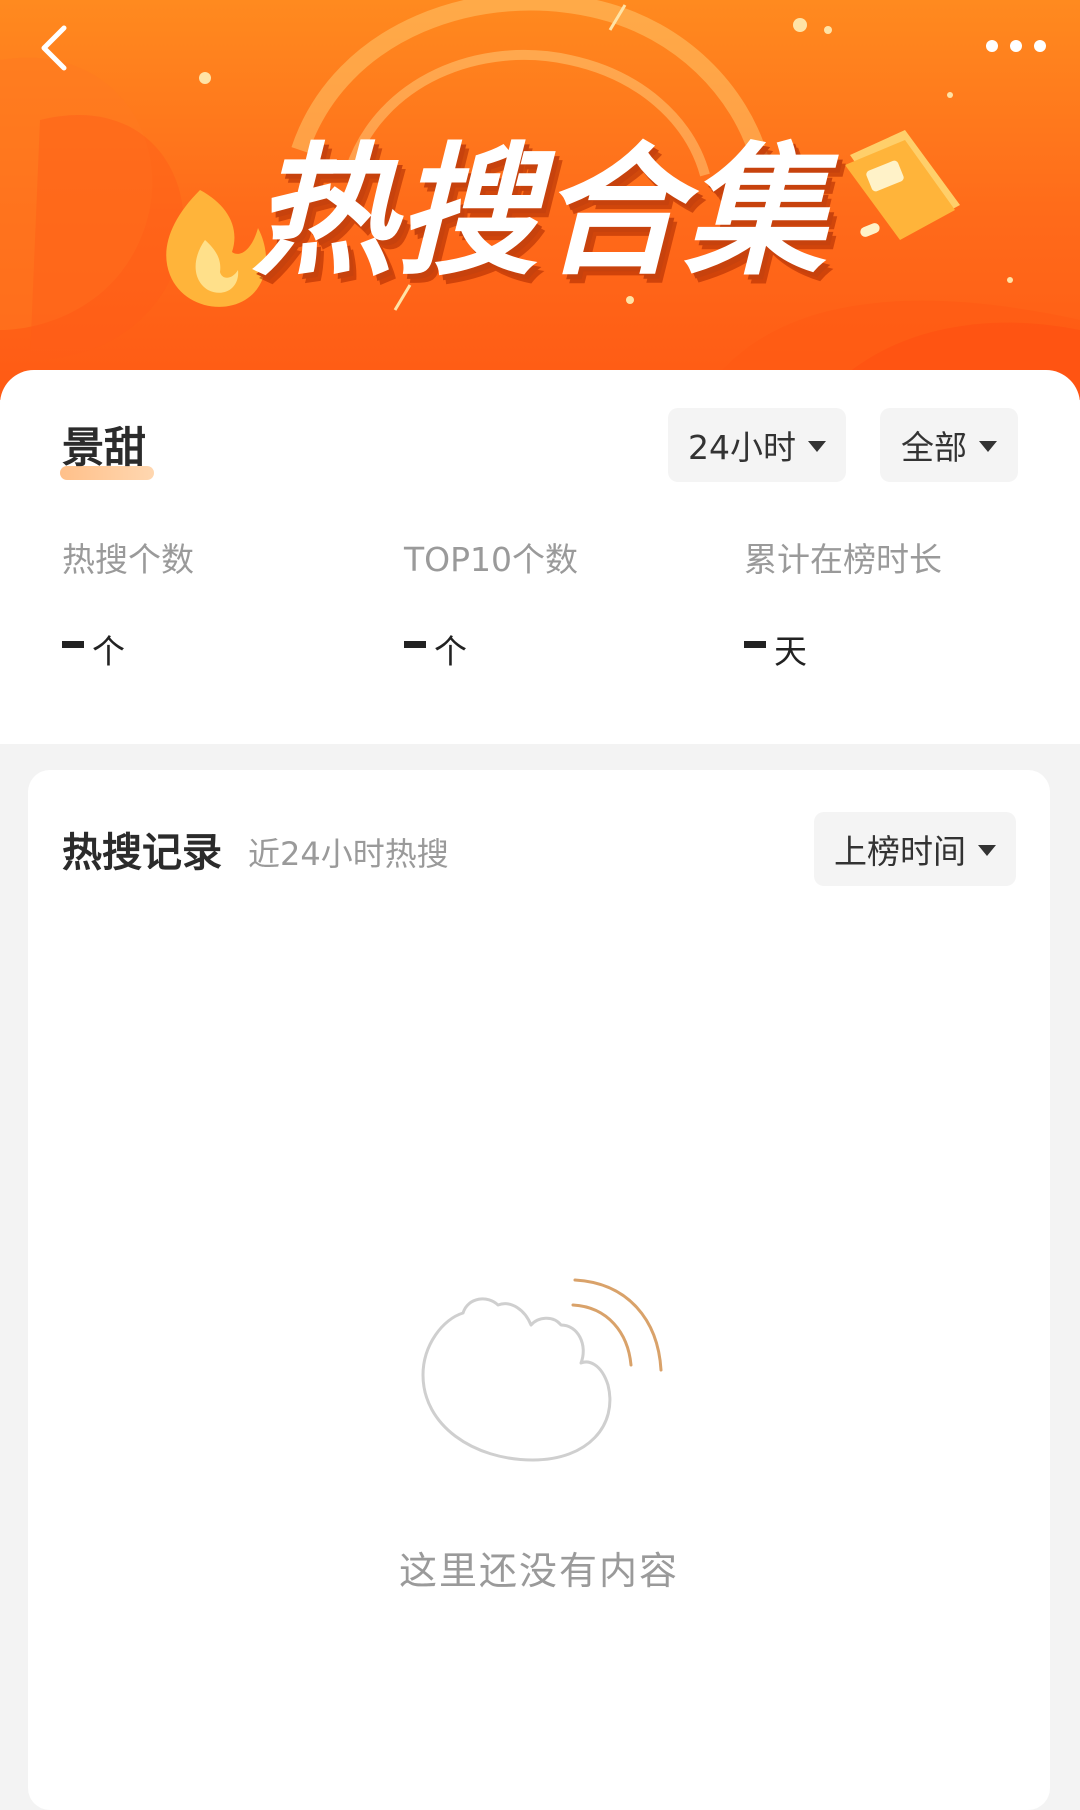 This screenshot has height=1810, width=1080. What do you see at coordinates (843, 559) in the screenshot?
I see `stat-label: 累计在榜时长` at bounding box center [843, 559].